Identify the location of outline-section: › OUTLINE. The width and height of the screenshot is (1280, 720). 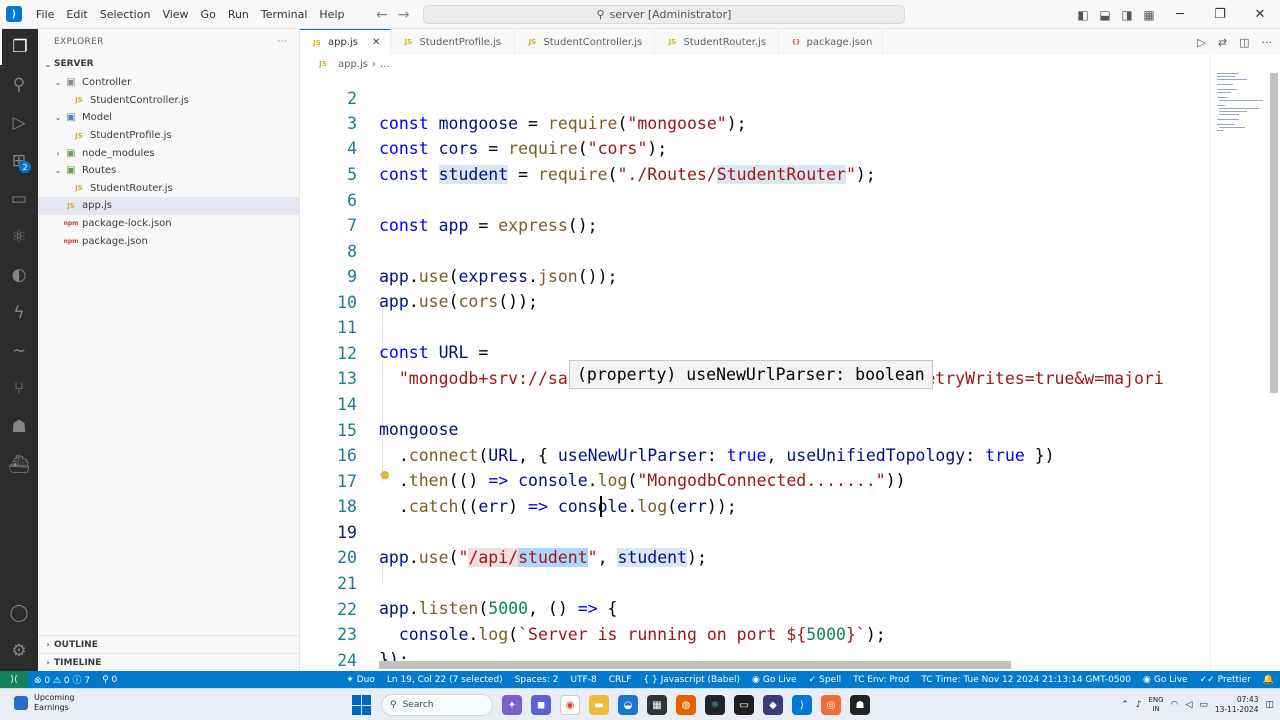
(169, 644).